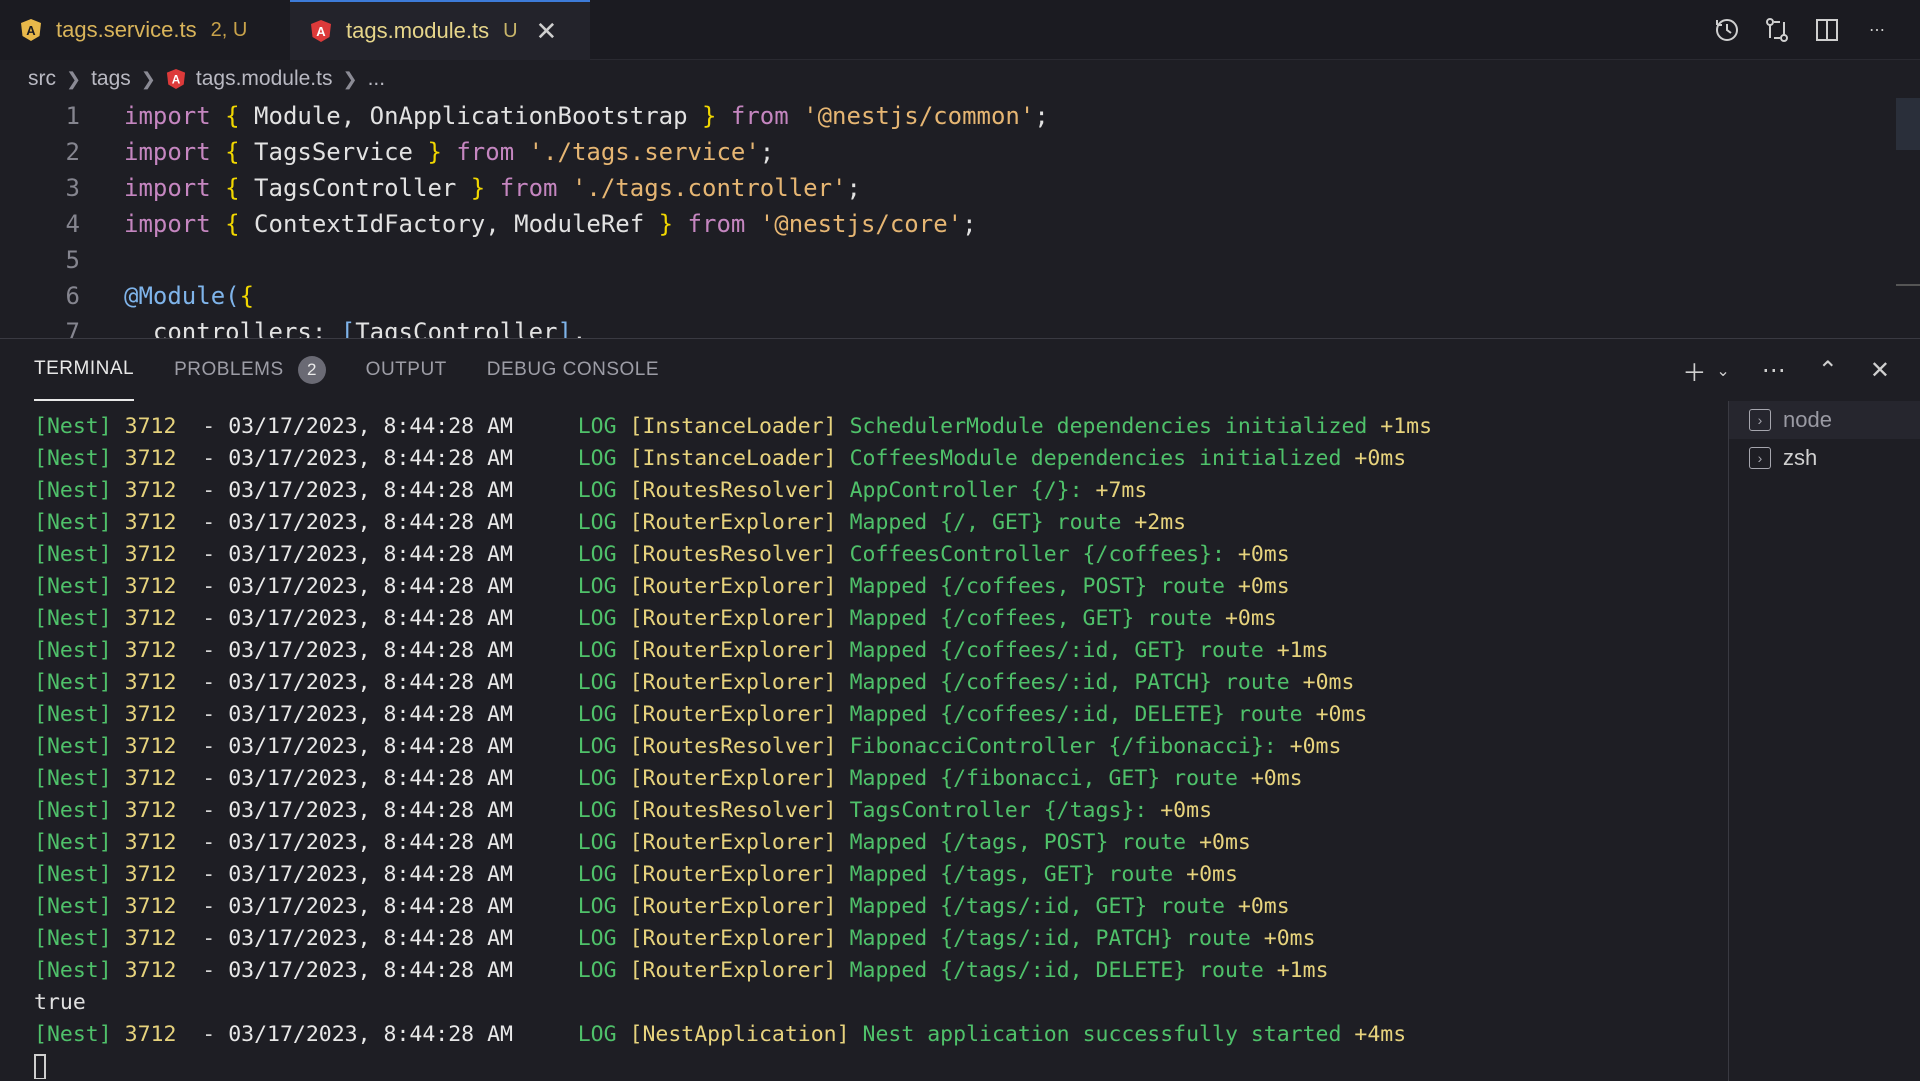 Image resolution: width=1920 pixels, height=1081 pixels. Describe the element at coordinates (1037, 586) in the screenshot. I see `log-message: Mapped {/coffees, POST} route` at that location.